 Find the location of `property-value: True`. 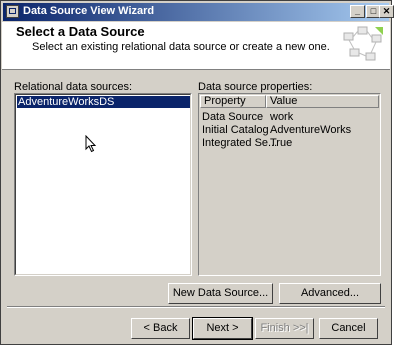

property-value: True is located at coordinates (281, 143).